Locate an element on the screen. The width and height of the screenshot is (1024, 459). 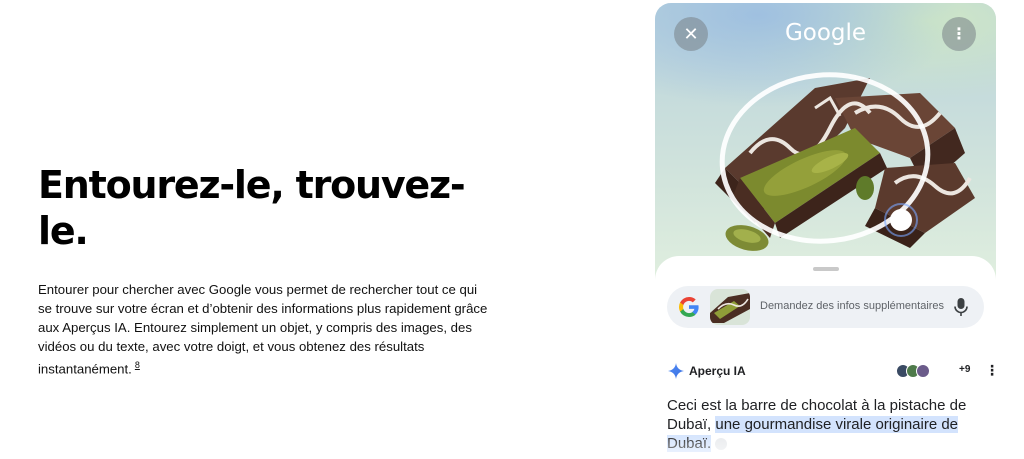
bottom-fade is located at coordinates (825, 446).